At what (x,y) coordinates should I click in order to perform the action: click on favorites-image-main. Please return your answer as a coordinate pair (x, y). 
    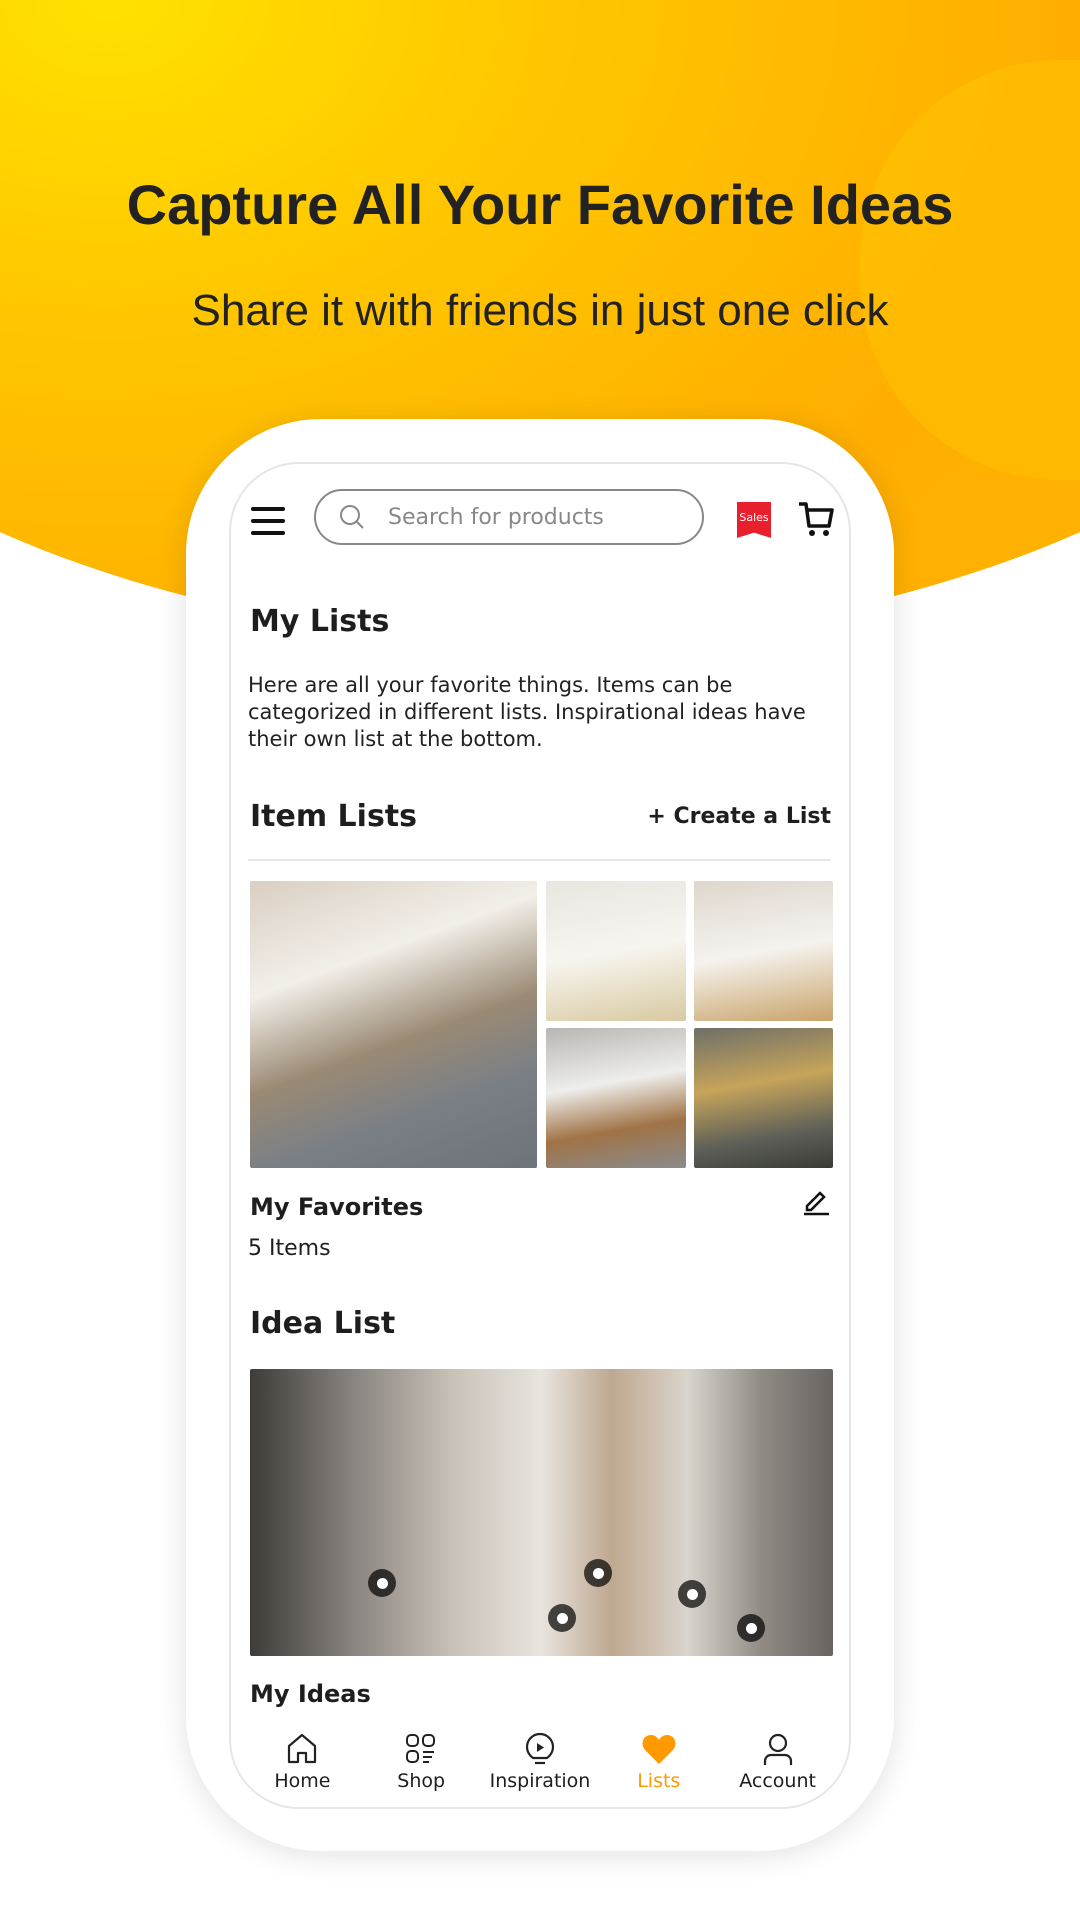
    Looking at the image, I should click on (393, 1024).